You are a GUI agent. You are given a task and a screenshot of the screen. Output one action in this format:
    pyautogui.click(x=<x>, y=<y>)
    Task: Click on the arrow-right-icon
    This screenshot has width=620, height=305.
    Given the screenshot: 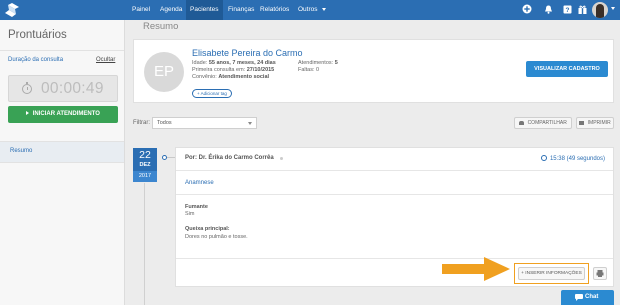 What is the action you would take?
    pyautogui.click(x=476, y=269)
    